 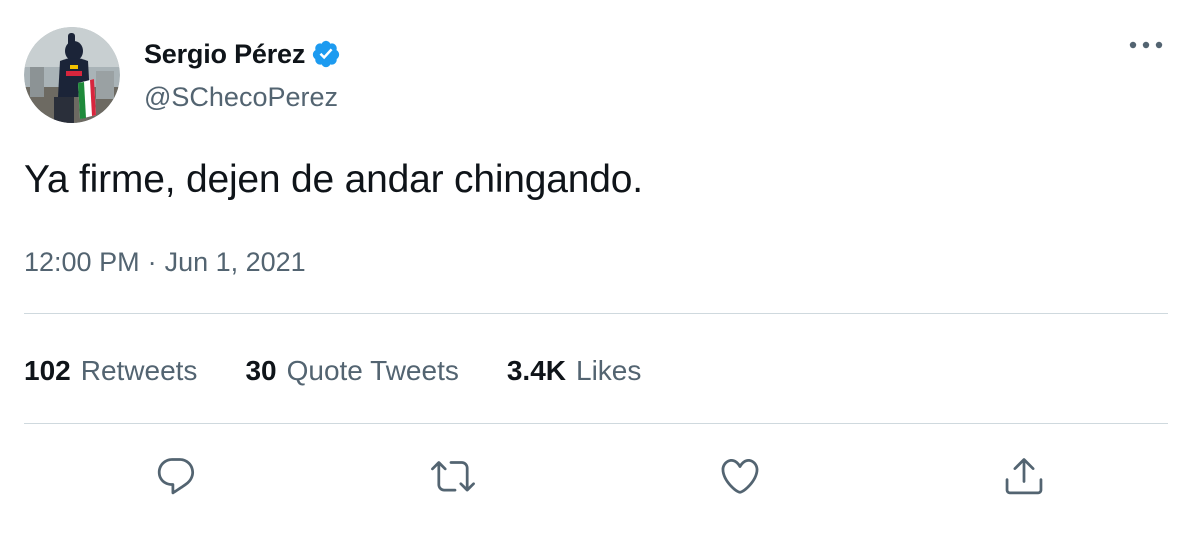 I want to click on retweet-icon, so click(x=453, y=476).